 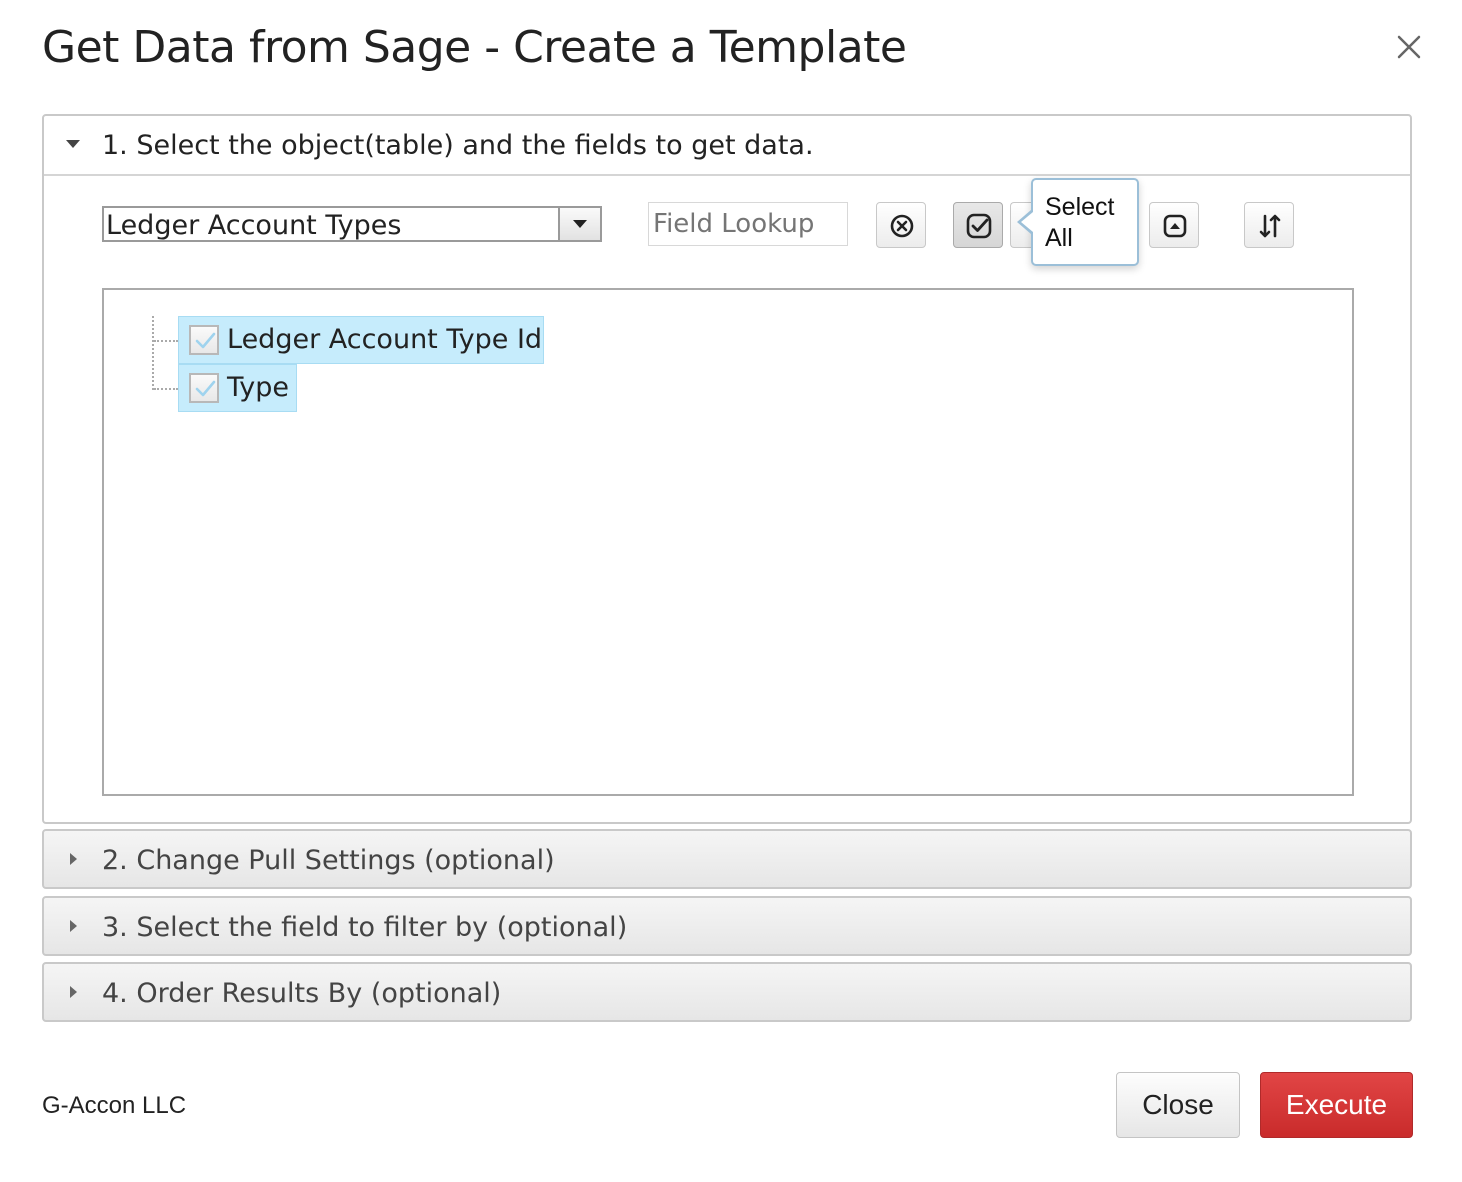 What do you see at coordinates (385, 339) in the screenshot?
I see `field-label: Ledger Account Type Id` at bounding box center [385, 339].